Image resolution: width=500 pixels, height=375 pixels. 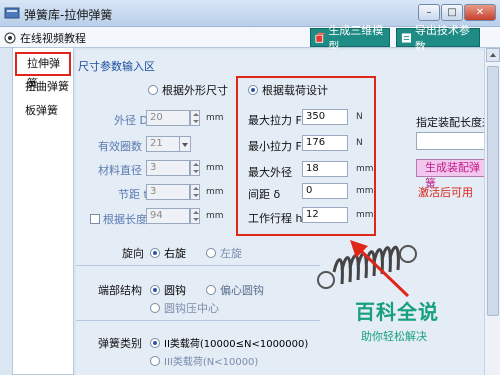 What do you see at coordinates (325, 143) in the screenshot?
I see `min-force-field: 176` at bounding box center [325, 143].